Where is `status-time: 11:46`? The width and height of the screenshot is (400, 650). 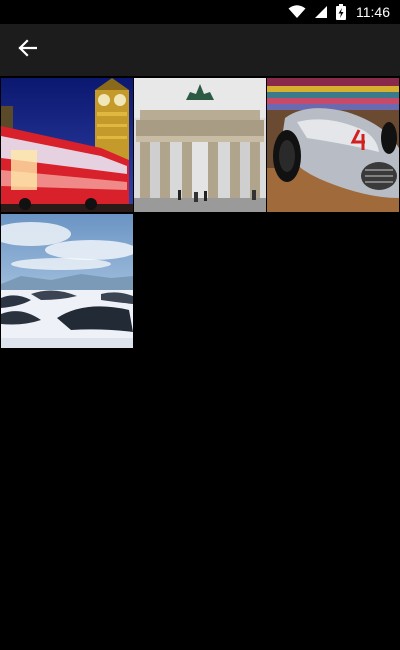 status-time: 11:46 is located at coordinates (373, 12).